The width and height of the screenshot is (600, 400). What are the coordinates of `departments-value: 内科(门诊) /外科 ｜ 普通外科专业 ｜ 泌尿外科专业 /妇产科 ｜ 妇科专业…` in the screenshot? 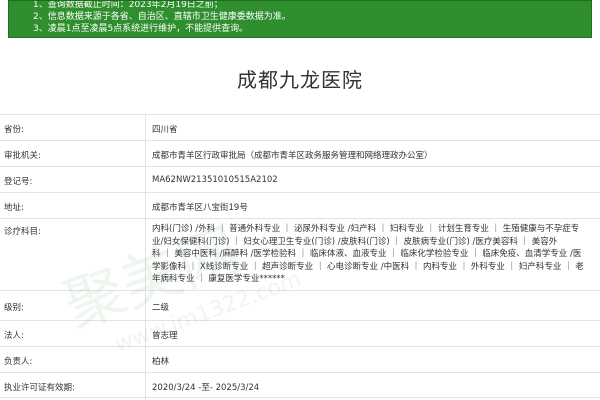 It's located at (374, 254).